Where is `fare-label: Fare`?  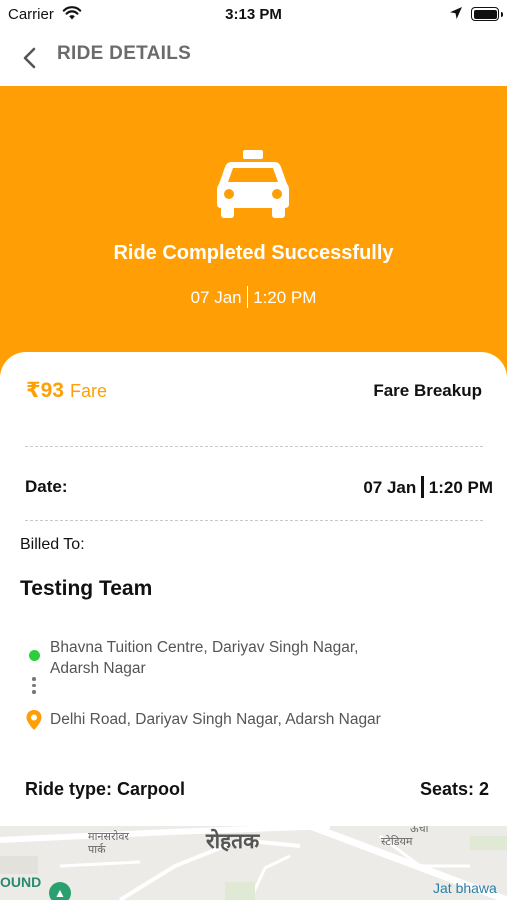 fare-label: Fare is located at coordinates (89, 391).